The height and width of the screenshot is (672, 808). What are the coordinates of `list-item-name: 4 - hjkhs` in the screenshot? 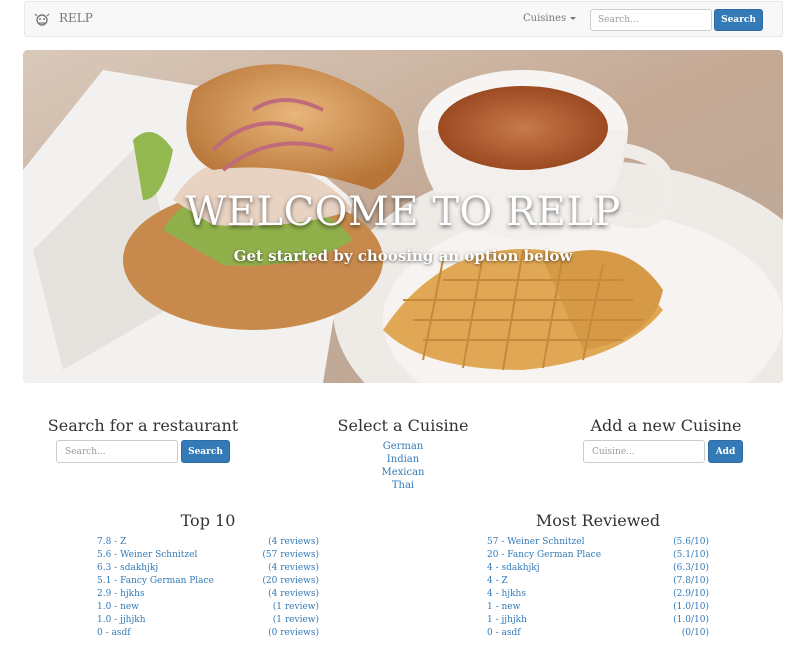 It's located at (506, 594).